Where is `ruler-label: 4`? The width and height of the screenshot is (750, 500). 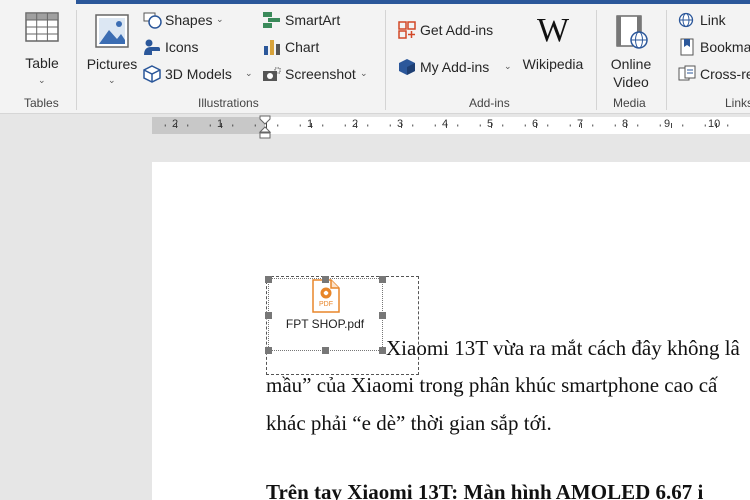 ruler-label: 4 is located at coordinates (445, 124).